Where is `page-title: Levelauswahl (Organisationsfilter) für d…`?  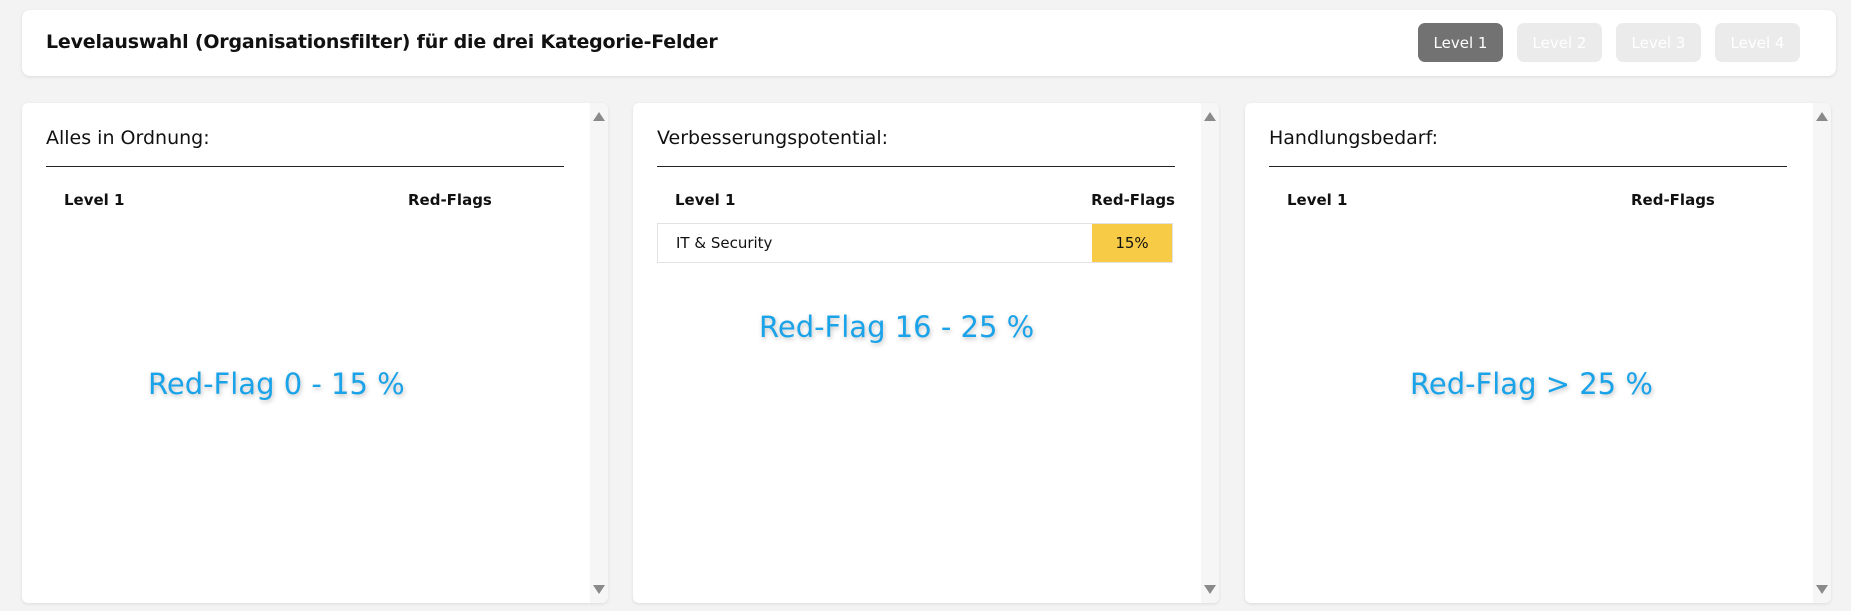
page-title: Levelauswahl (Organisationsfilter) für d… is located at coordinates (382, 42).